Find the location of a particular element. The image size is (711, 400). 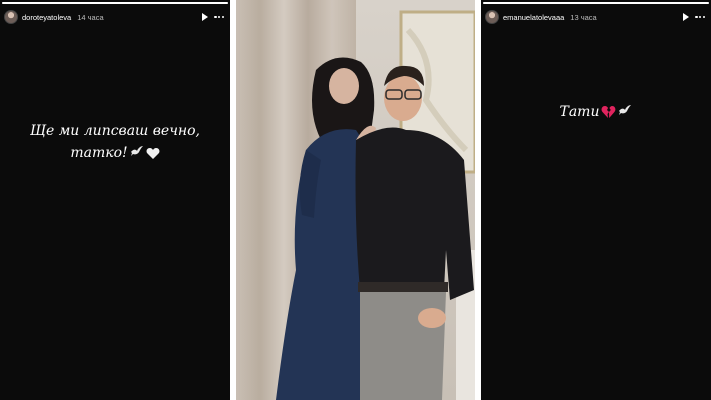

story-caption: Тати is located at coordinates (596, 112).